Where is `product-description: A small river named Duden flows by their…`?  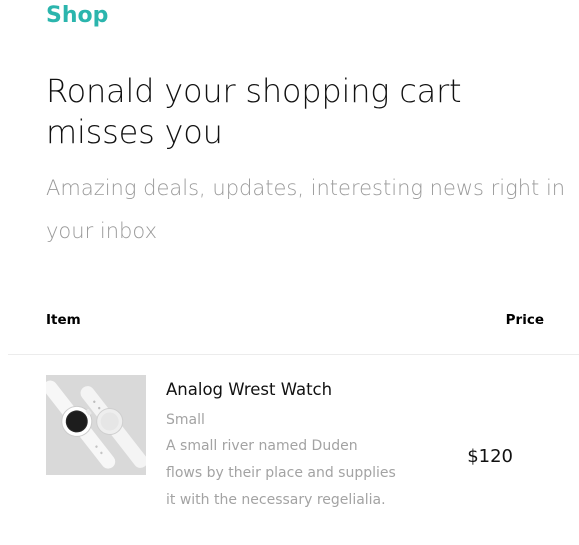 product-description: A small river named Duden flows by their… is located at coordinates (281, 473).